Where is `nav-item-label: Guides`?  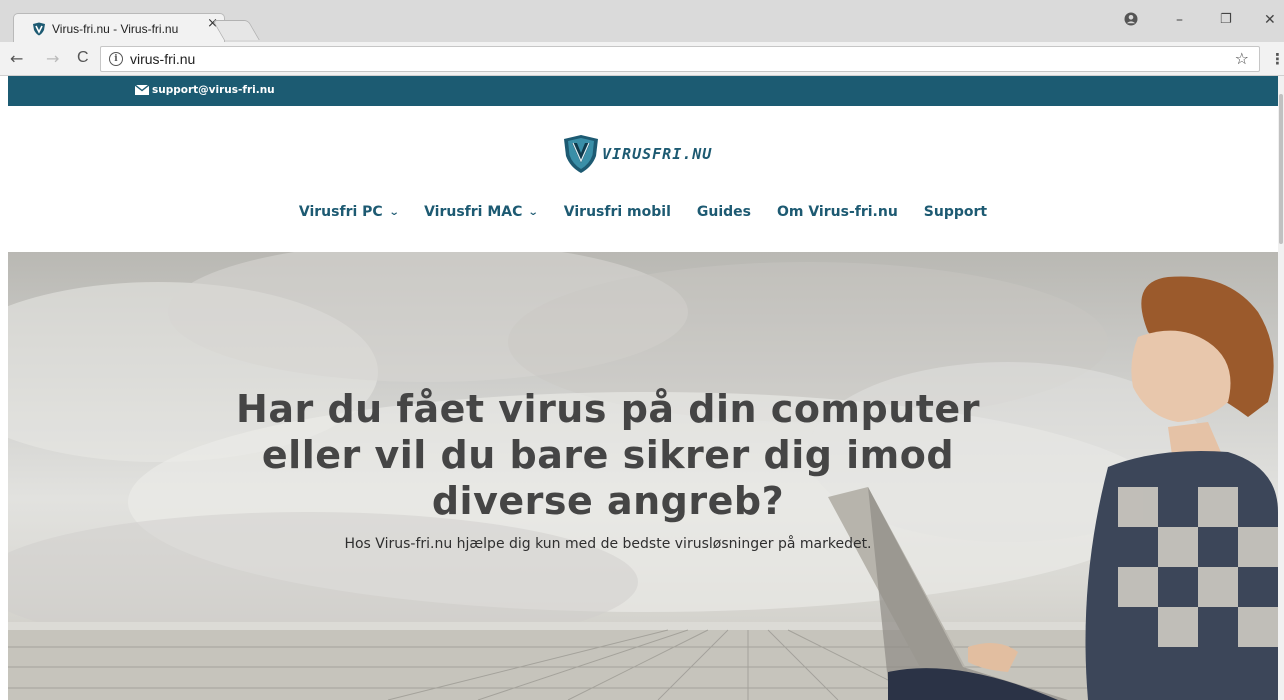
nav-item-label: Guides is located at coordinates (723, 212).